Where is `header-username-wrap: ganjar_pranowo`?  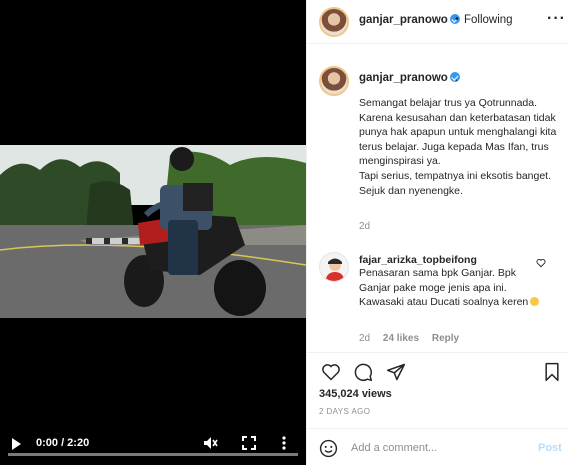
header-username-wrap: ganjar_pranowo is located at coordinates (409, 20).